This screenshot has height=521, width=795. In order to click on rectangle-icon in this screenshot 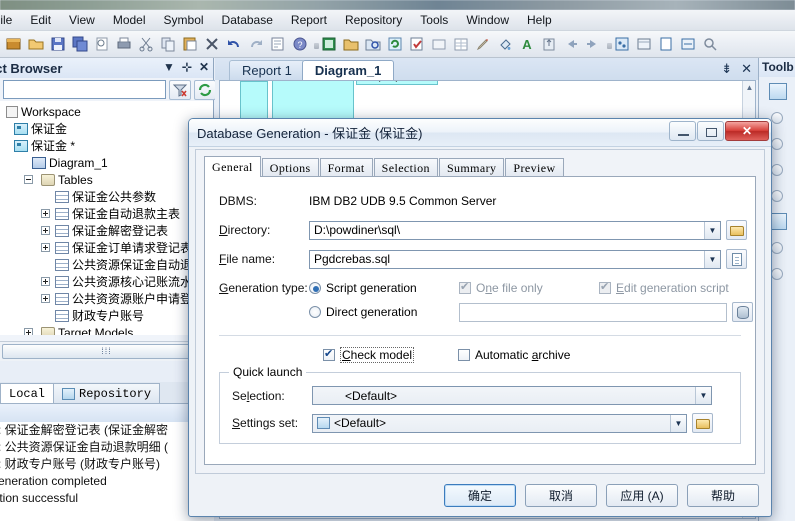, I will do `click(439, 44)`.